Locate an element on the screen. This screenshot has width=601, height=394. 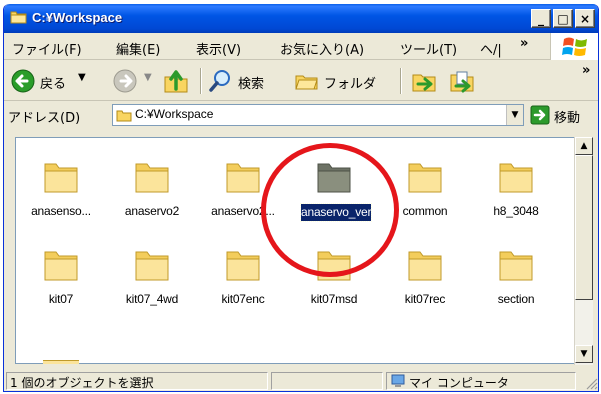
address-input: C:¥Workspace ▼ is located at coordinates (318, 115).